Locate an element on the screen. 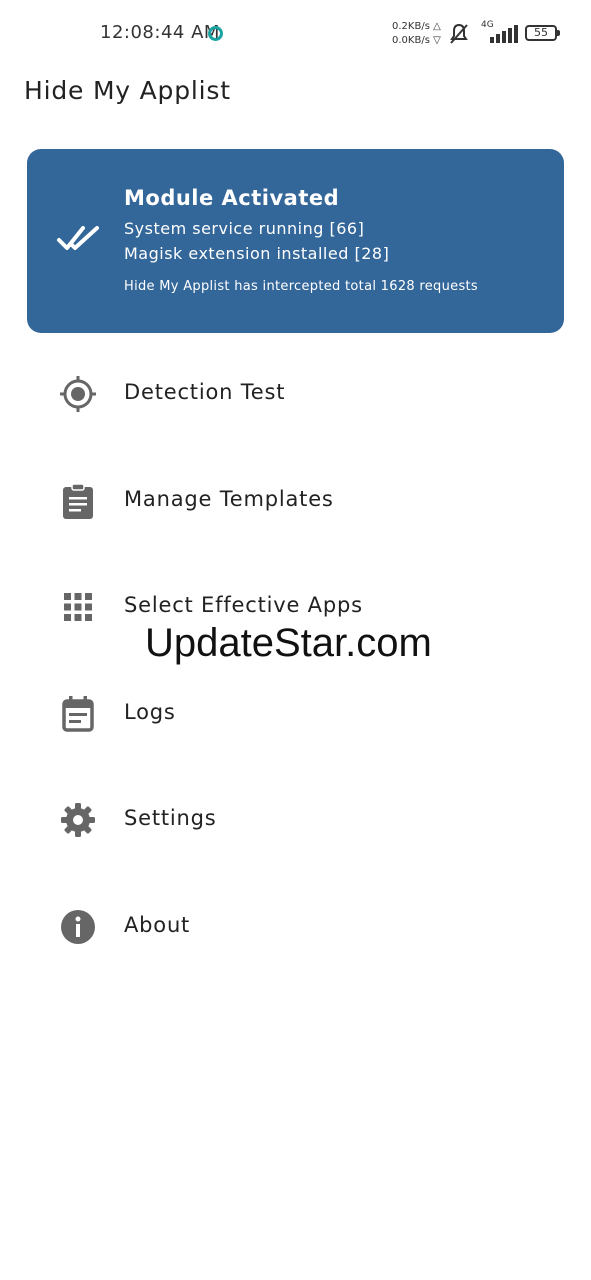 The image size is (591, 1280). info-icon is located at coordinates (78, 927).